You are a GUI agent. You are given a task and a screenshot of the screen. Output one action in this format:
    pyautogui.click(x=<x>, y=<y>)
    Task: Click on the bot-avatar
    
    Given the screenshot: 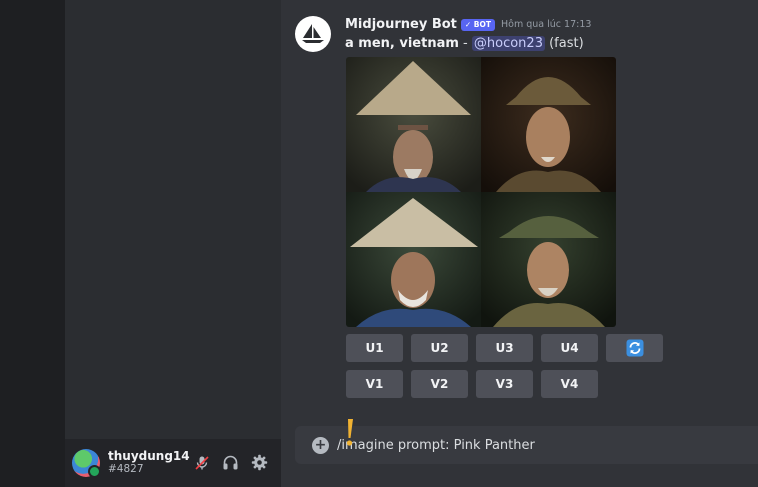 What is the action you would take?
    pyautogui.click(x=313, y=34)
    